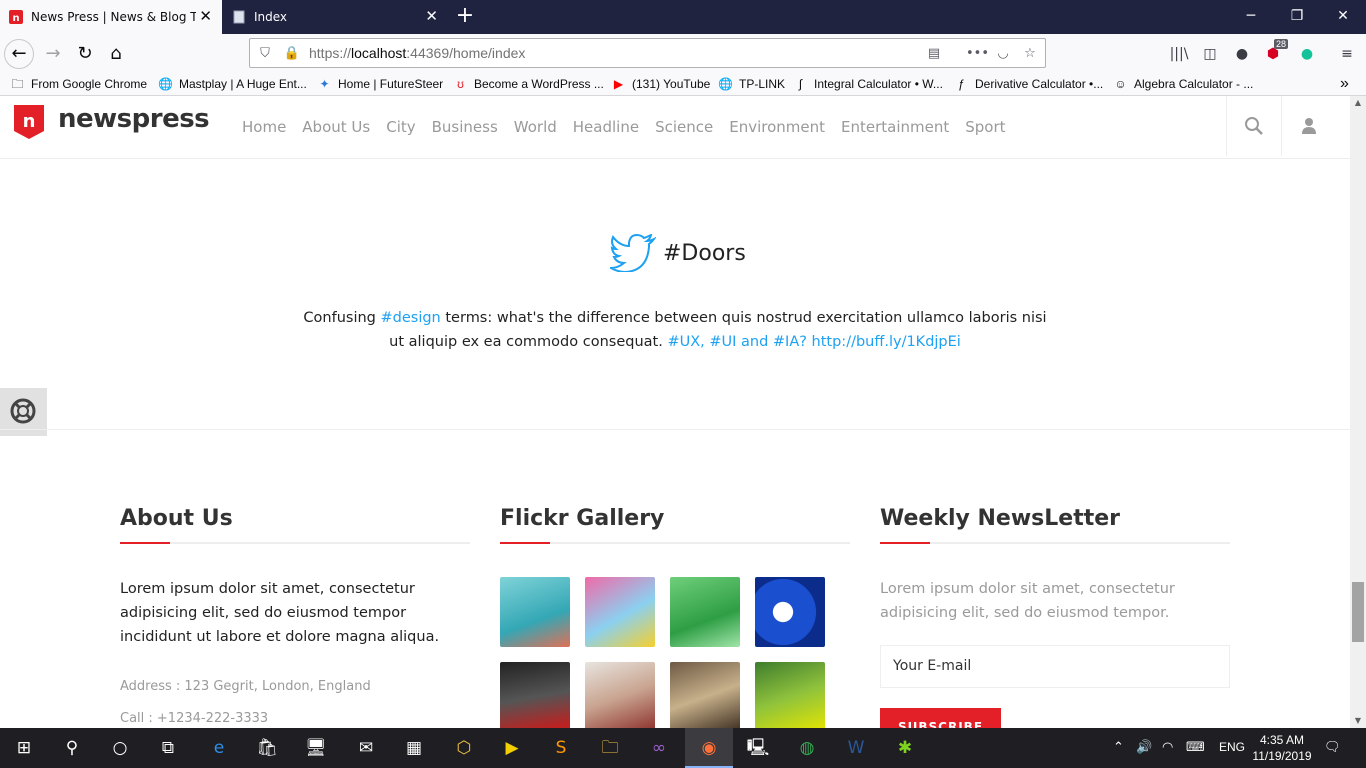 This screenshot has width=1366, height=768. I want to click on bookmark-item: 🌐 TP-LINK, so click(751, 84).